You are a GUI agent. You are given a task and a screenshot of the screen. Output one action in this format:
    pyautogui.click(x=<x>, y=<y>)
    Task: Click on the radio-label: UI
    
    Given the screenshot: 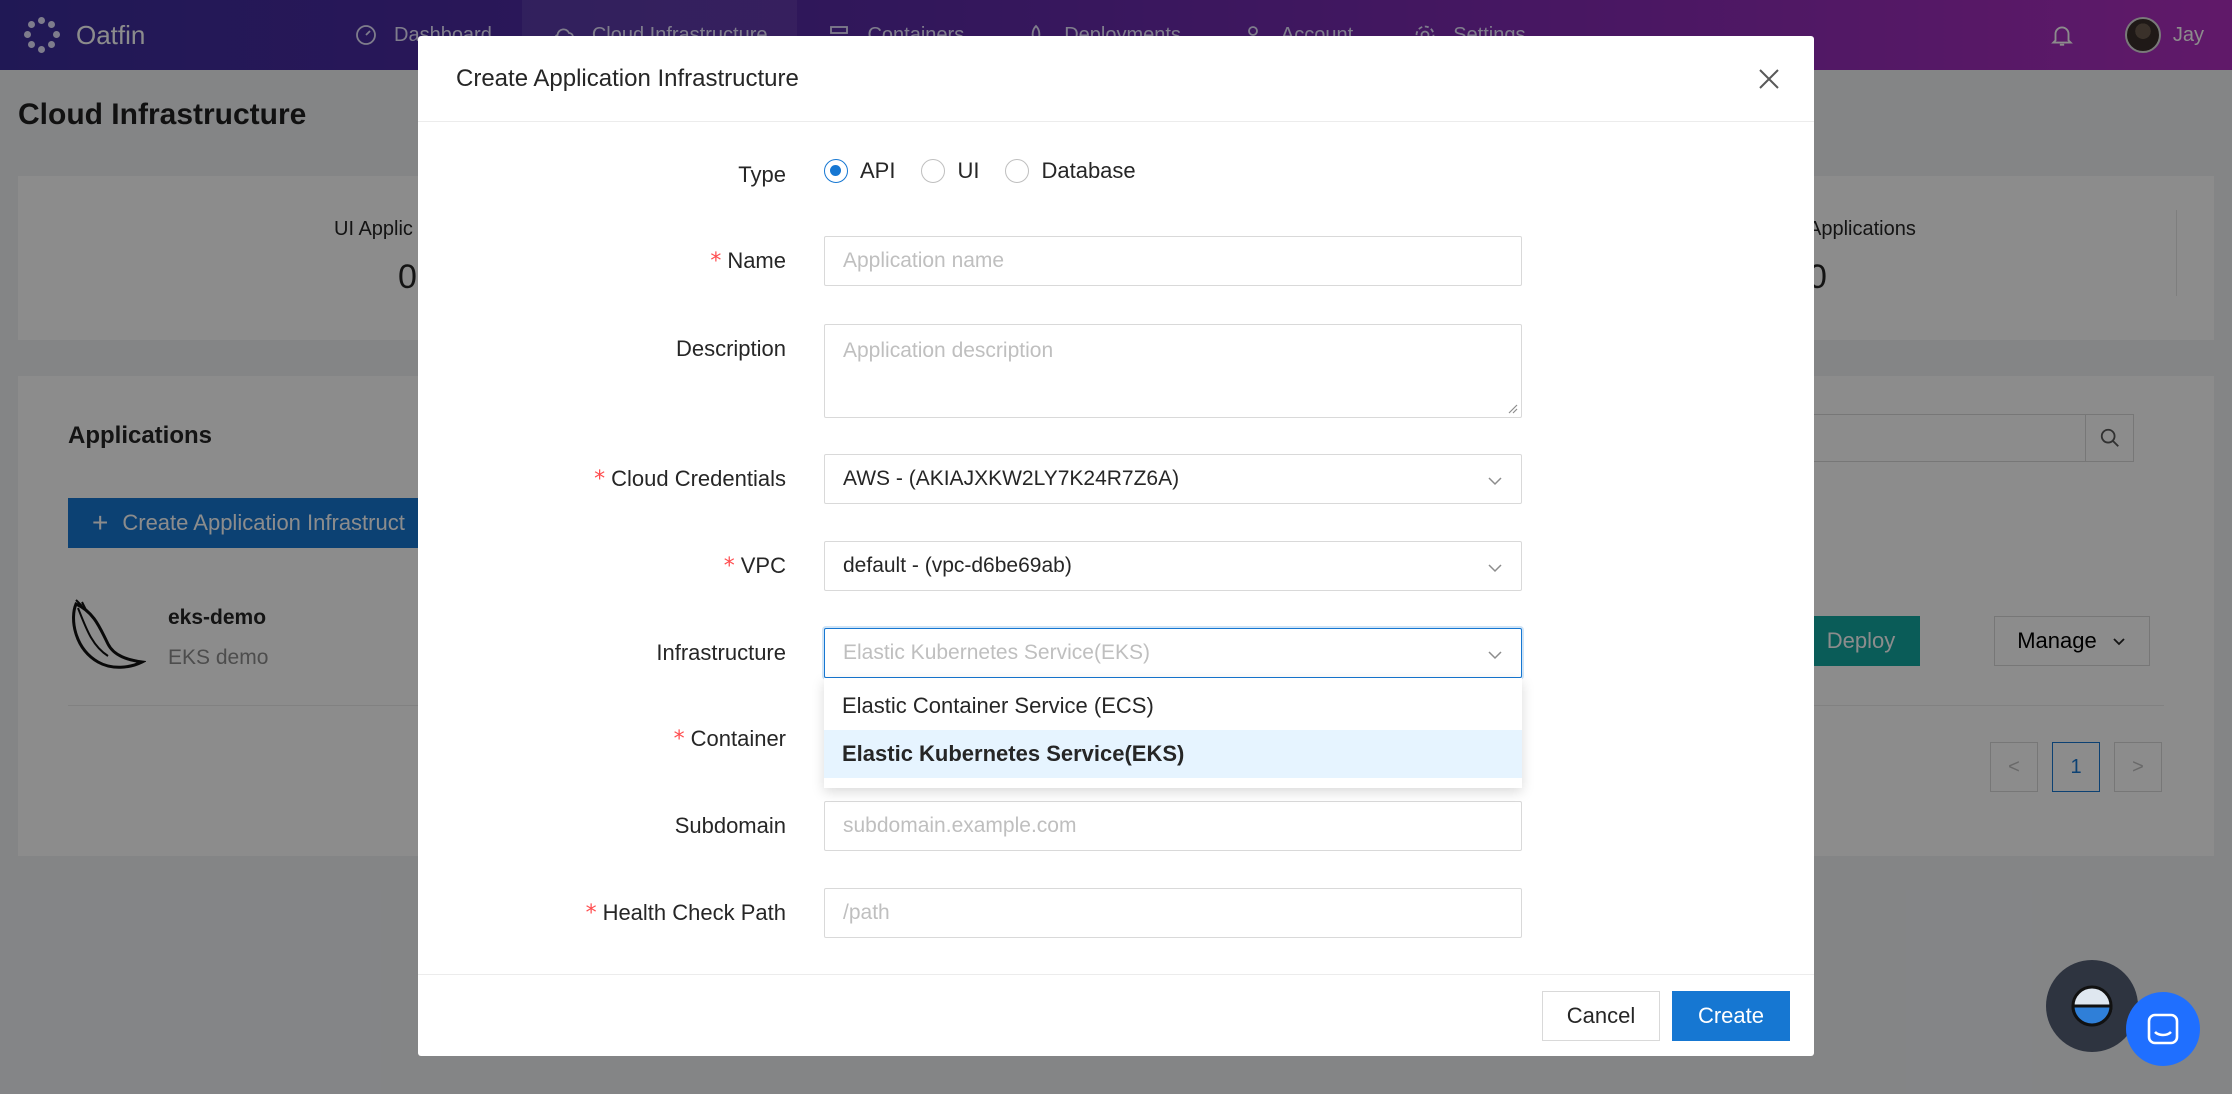 What is the action you would take?
    pyautogui.click(x=968, y=170)
    